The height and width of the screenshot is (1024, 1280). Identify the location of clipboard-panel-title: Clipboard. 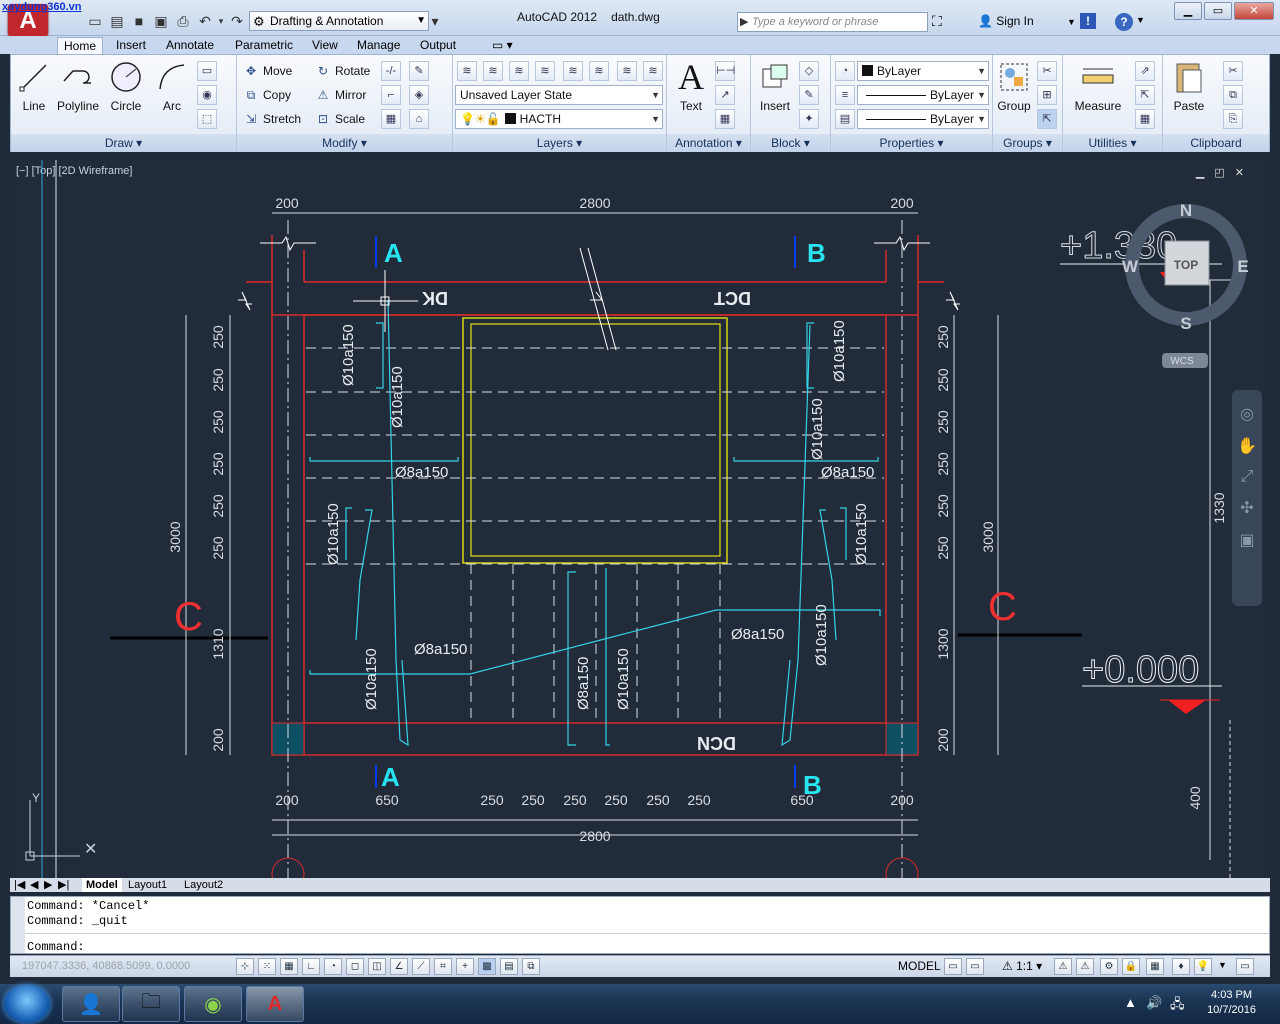
(1216, 143).